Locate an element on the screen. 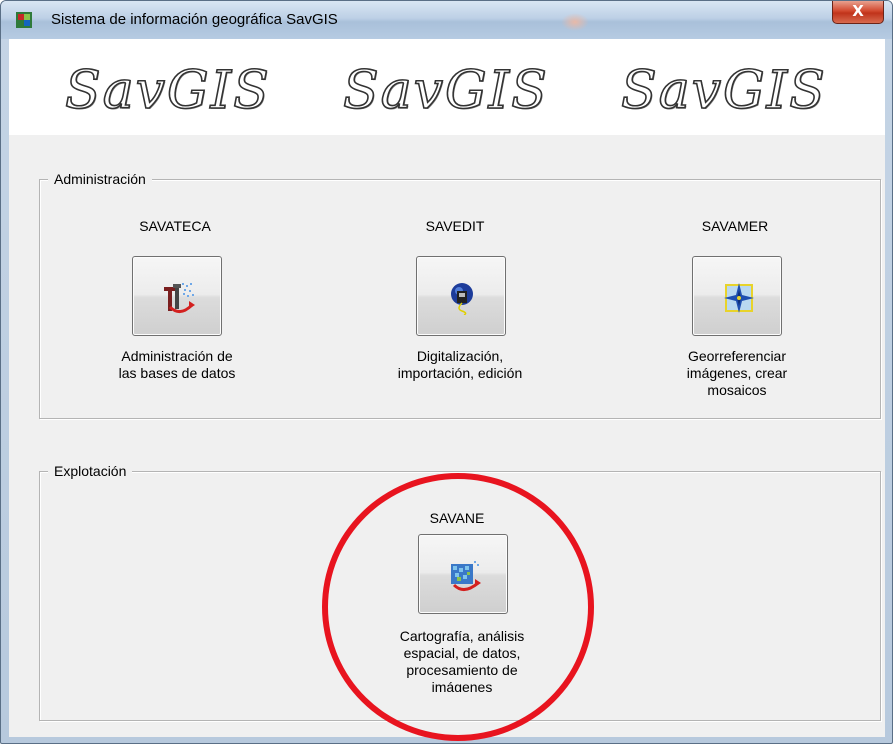  administration-legend: Administración is located at coordinates (100, 179).